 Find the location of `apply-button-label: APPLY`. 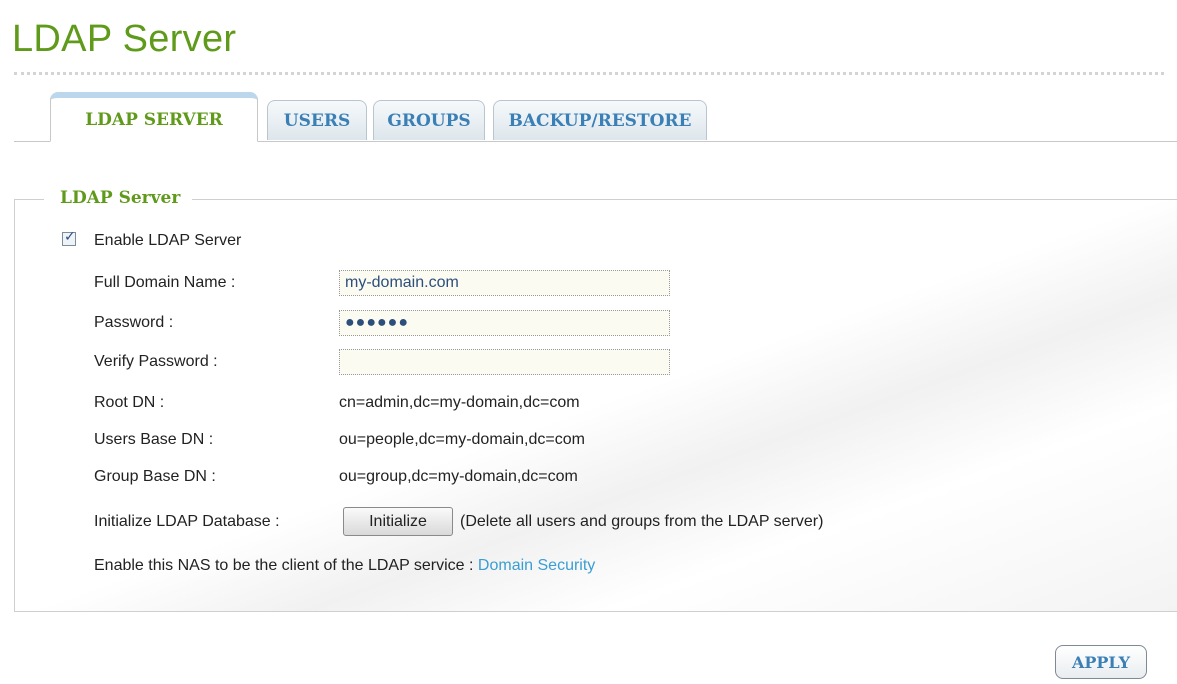

apply-button-label: APPLY is located at coordinates (1101, 662).